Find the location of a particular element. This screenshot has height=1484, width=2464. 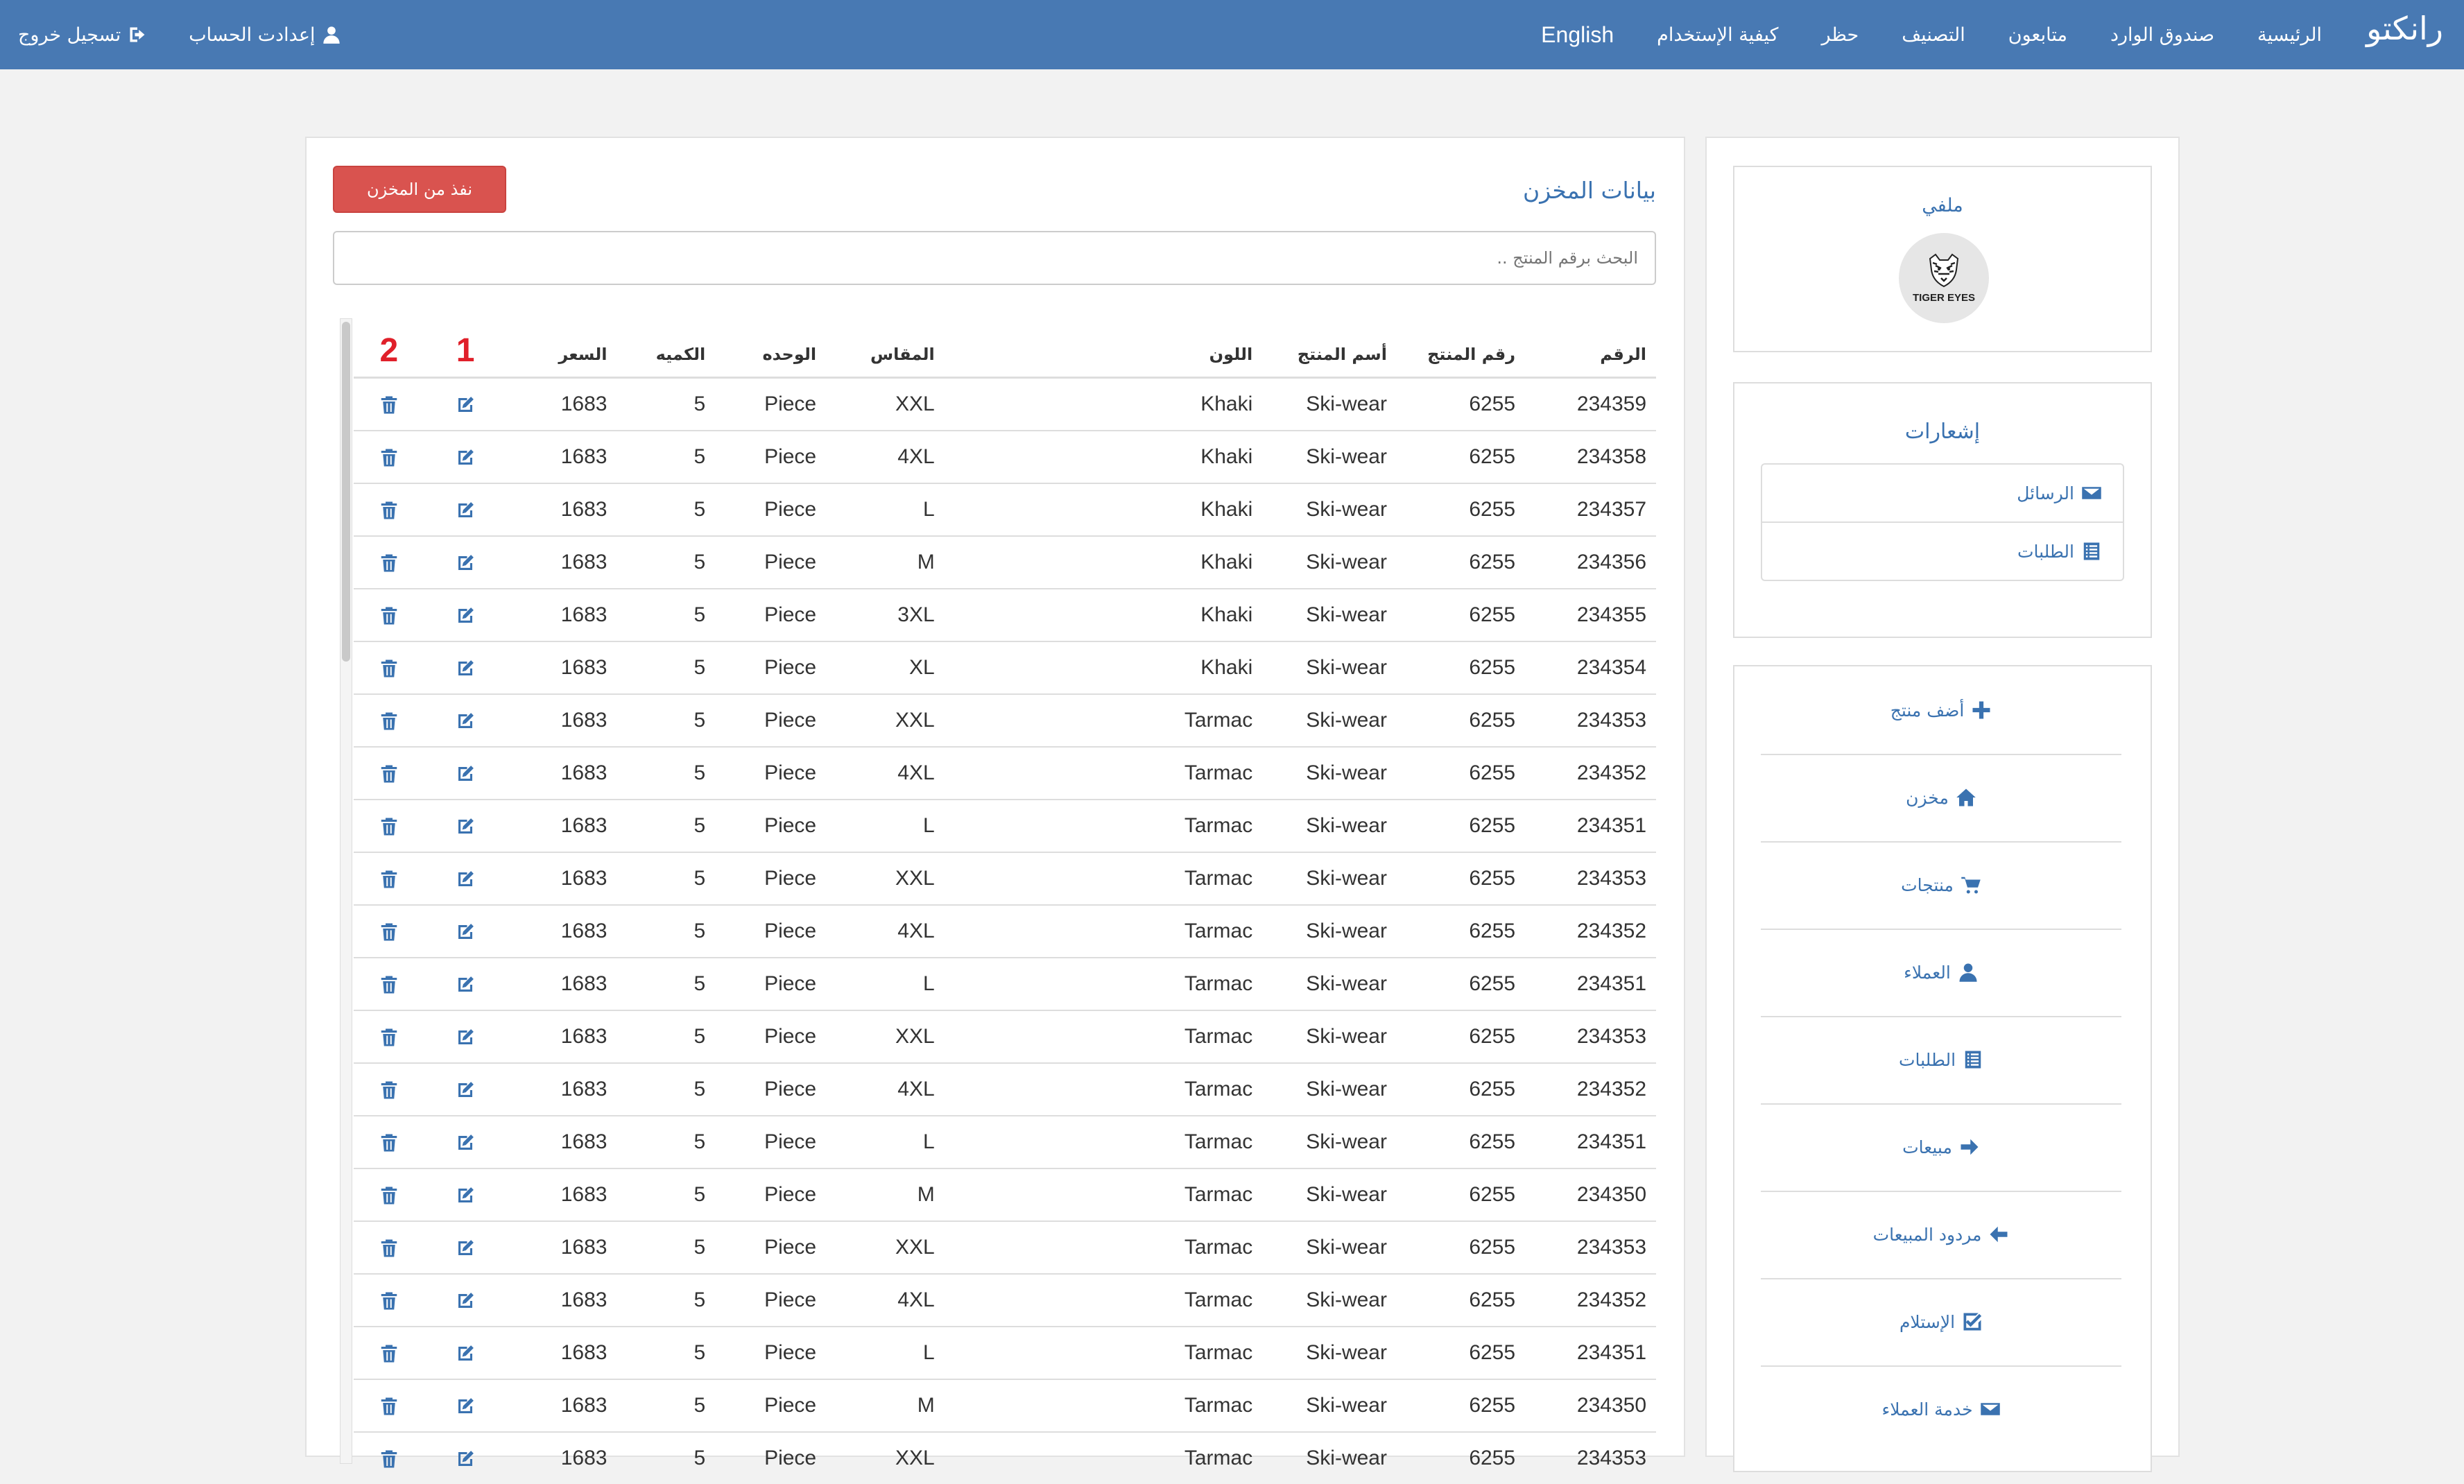

cell-size: XL is located at coordinates (885, 667).